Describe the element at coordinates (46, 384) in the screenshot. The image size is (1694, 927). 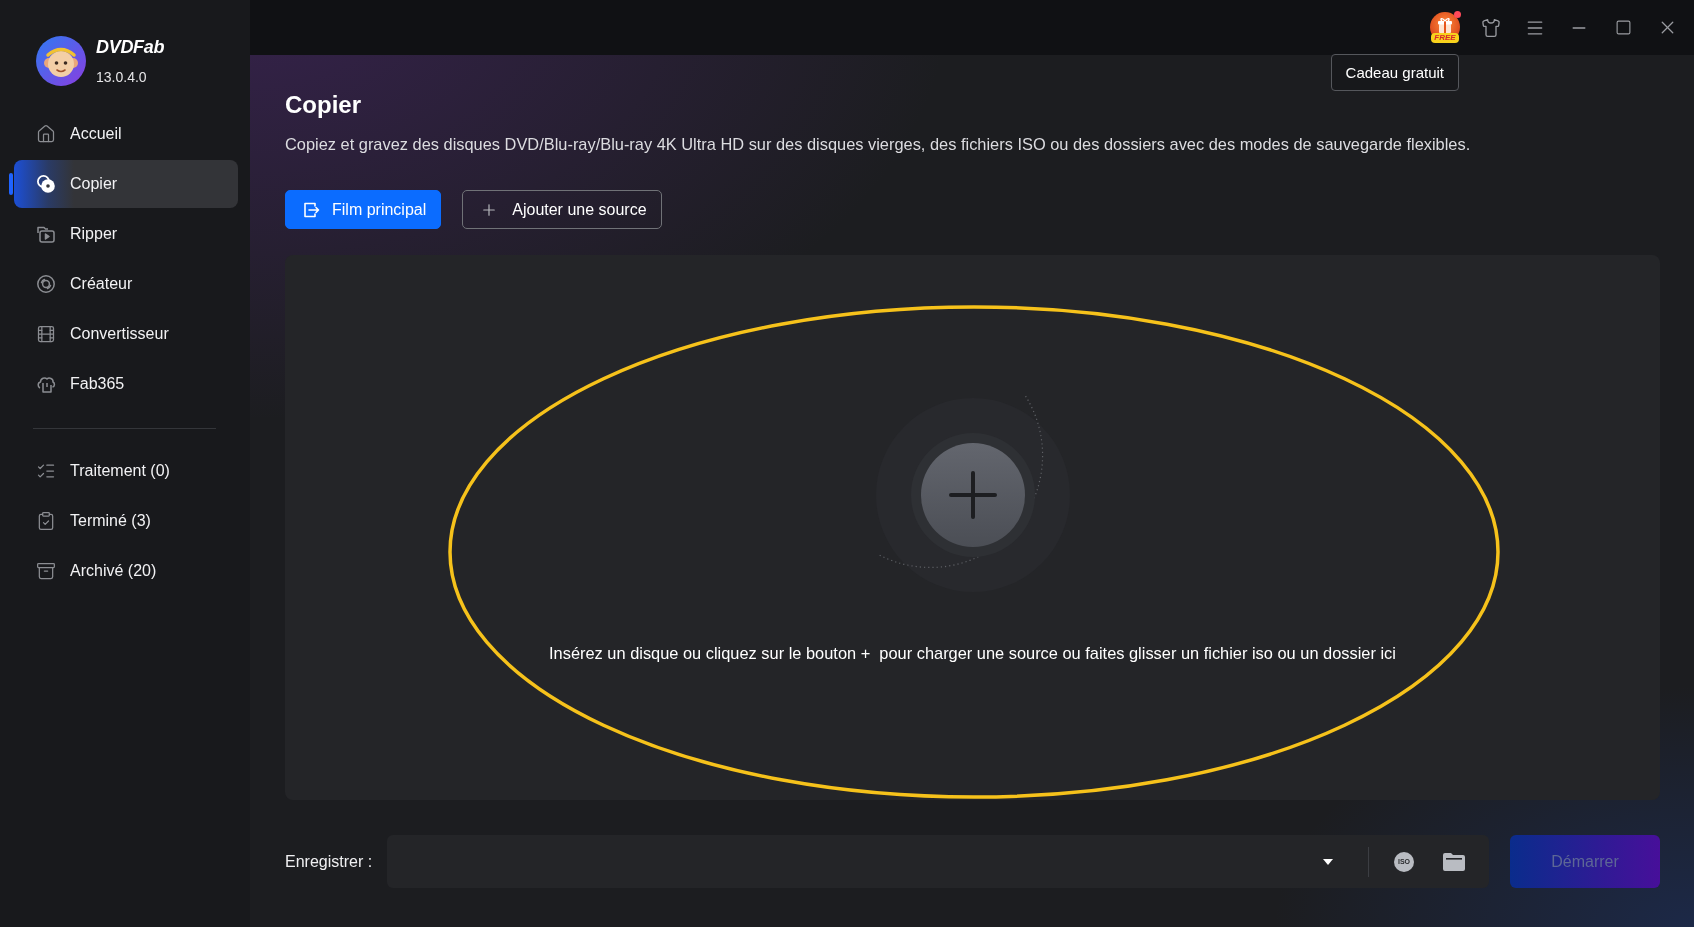
I see `cloud-icon` at that location.